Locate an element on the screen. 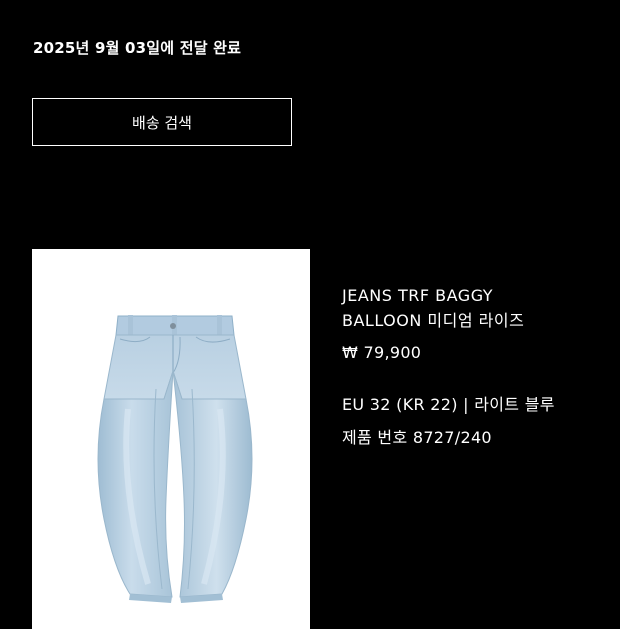 Image resolution: width=620 pixels, height=629 pixels. product-name: JEANS TRF BAGGY BALLOON 미디엄 라이즈 is located at coordinates (472, 308).